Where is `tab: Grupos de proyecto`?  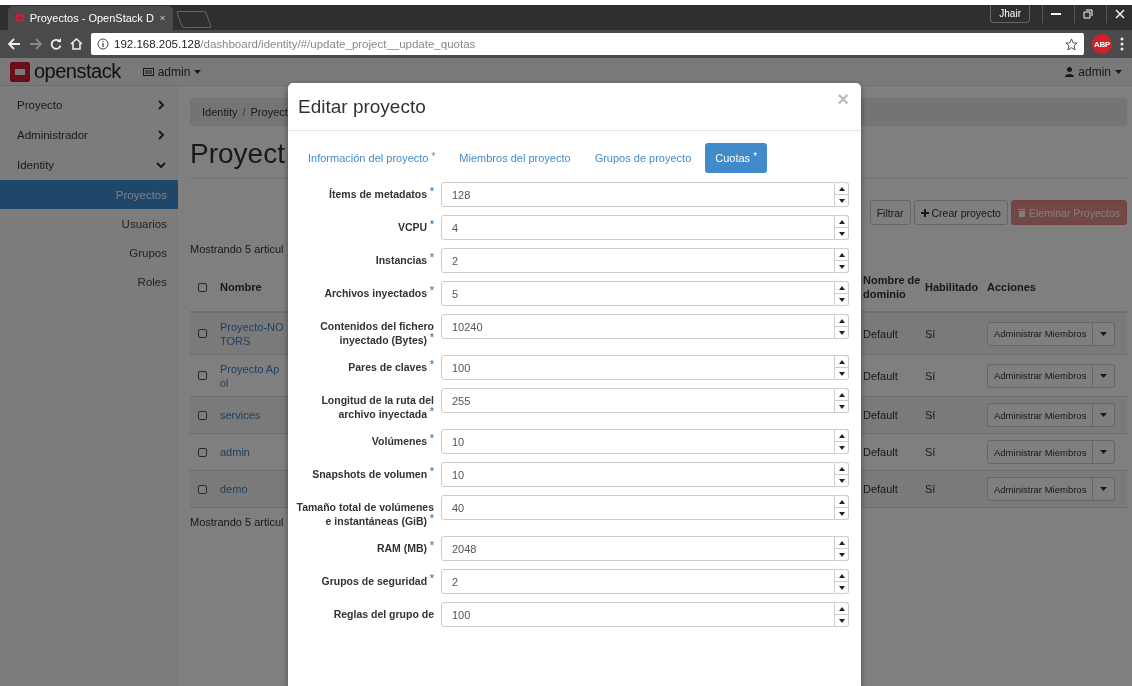 tab: Grupos de proyecto is located at coordinates (643, 158).